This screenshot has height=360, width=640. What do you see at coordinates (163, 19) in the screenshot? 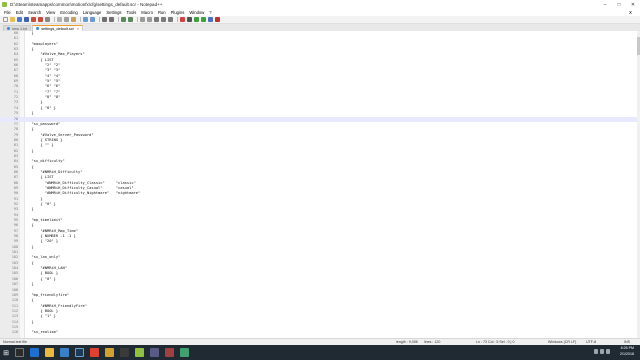
I see `show-all-characters-icon` at bounding box center [163, 19].